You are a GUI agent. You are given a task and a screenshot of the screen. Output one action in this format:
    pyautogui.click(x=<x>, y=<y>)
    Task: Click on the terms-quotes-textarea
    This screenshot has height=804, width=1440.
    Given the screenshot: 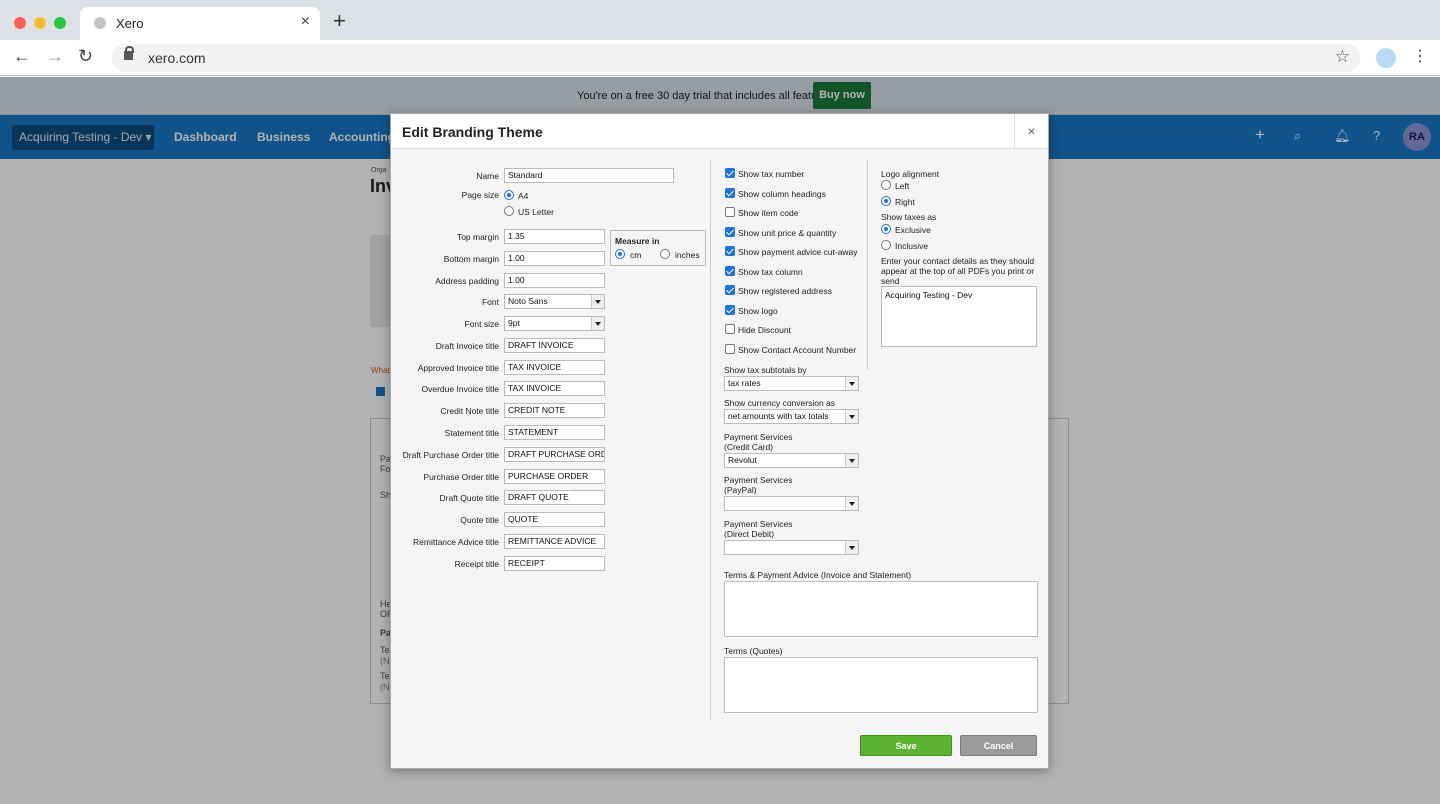 What is the action you would take?
    pyautogui.click(x=881, y=685)
    